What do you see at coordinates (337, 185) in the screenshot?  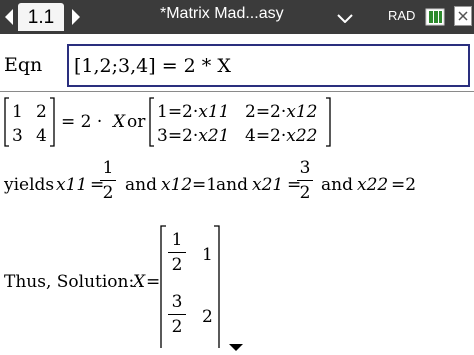 I see `and-text-3: and` at bounding box center [337, 185].